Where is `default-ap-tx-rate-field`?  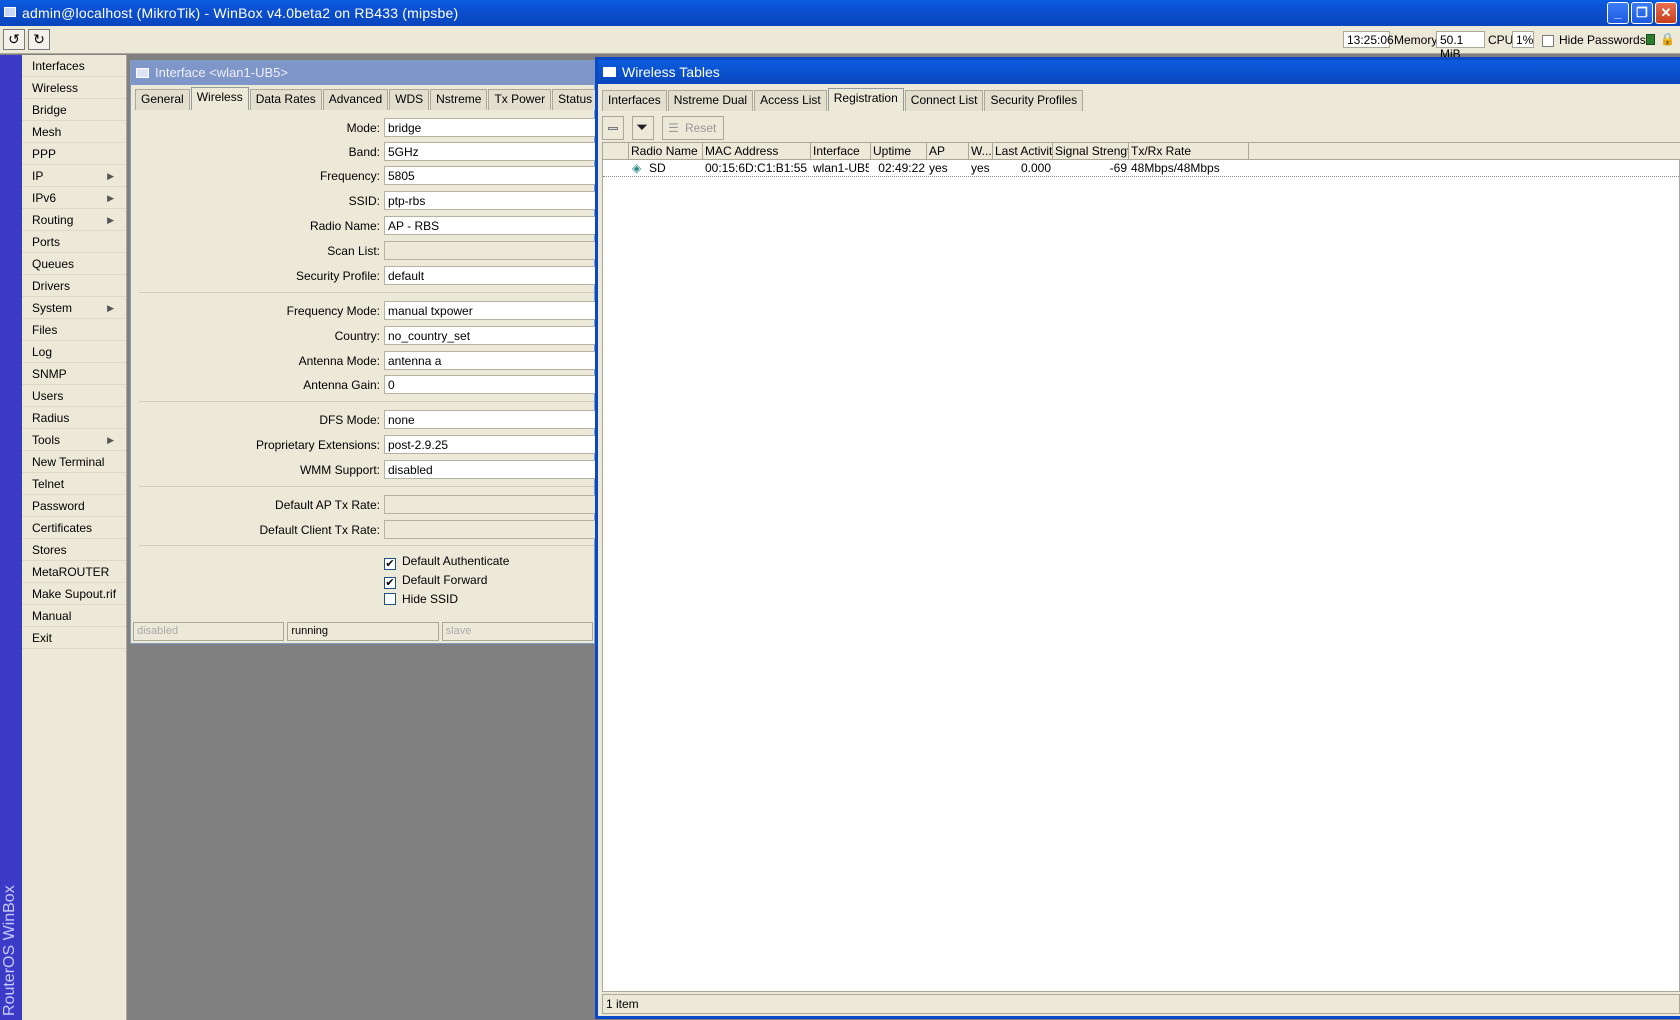 default-ap-tx-rate-field is located at coordinates (490, 504).